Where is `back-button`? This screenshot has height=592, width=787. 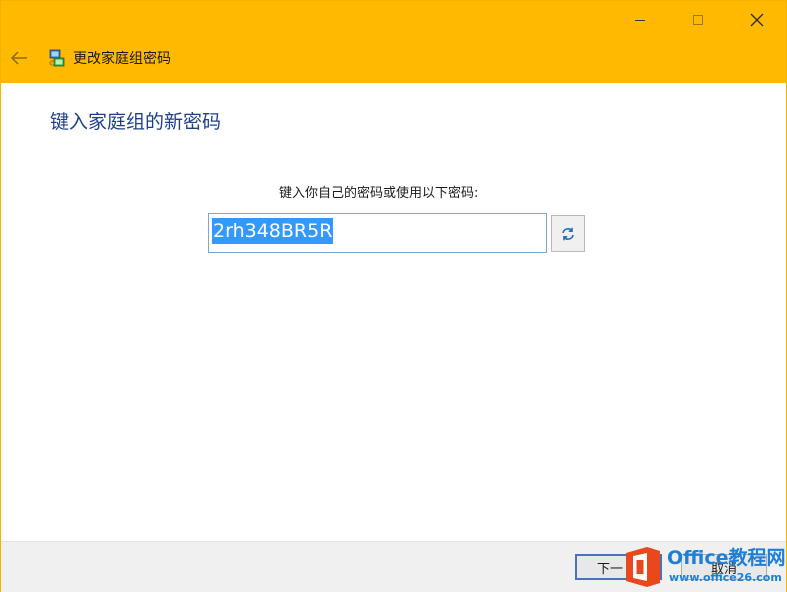
back-button is located at coordinates (19, 58).